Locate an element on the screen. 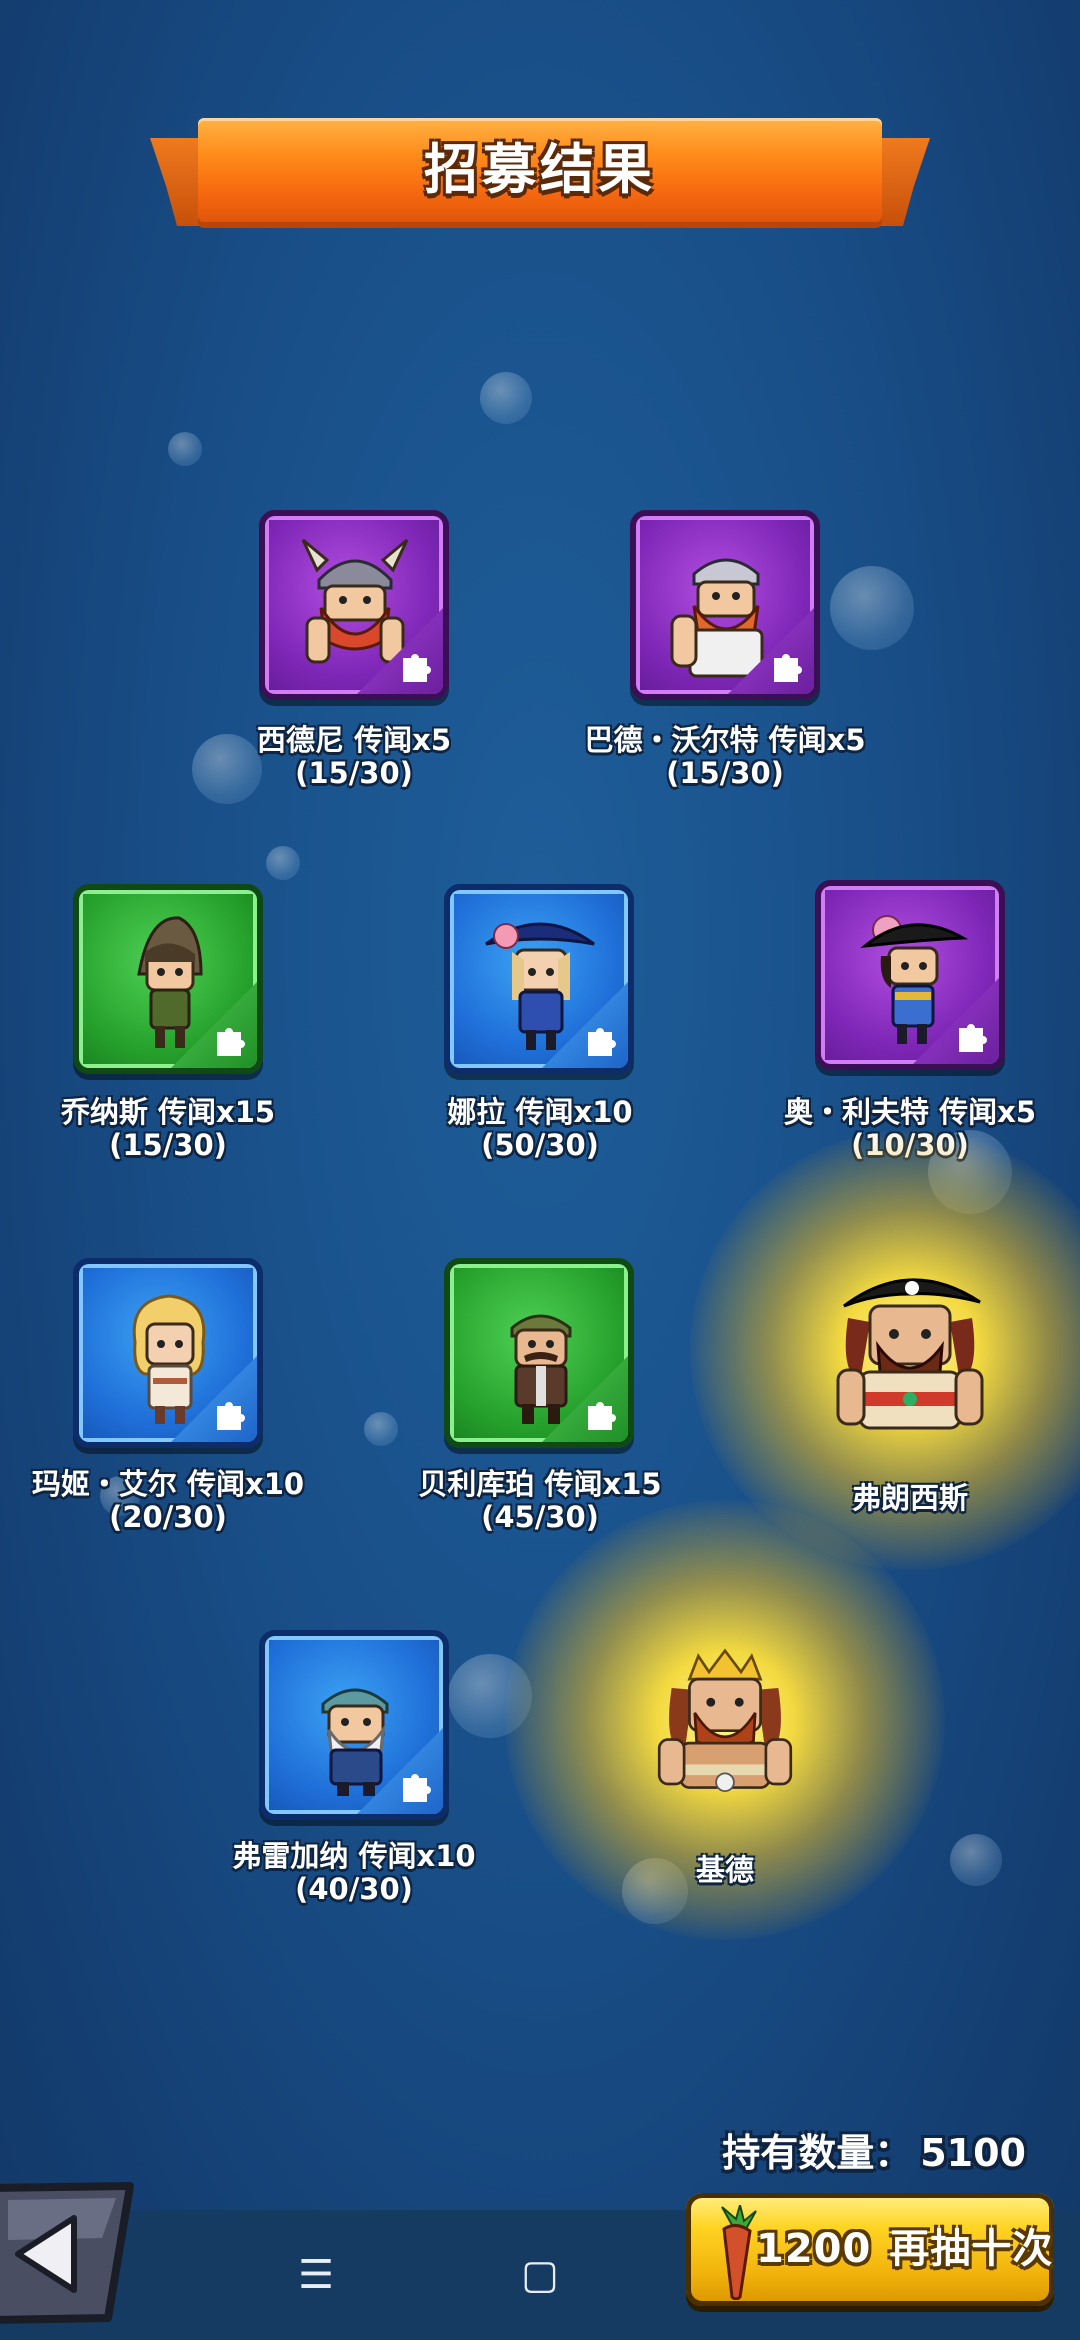 The height and width of the screenshot is (2340, 1080). hero-name: 乔纳斯 is located at coordinates (104, 1112).